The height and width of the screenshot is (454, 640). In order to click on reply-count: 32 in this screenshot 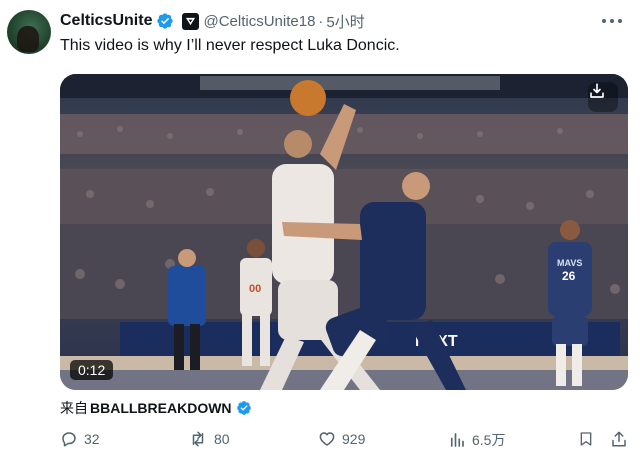, I will do `click(92, 439)`.